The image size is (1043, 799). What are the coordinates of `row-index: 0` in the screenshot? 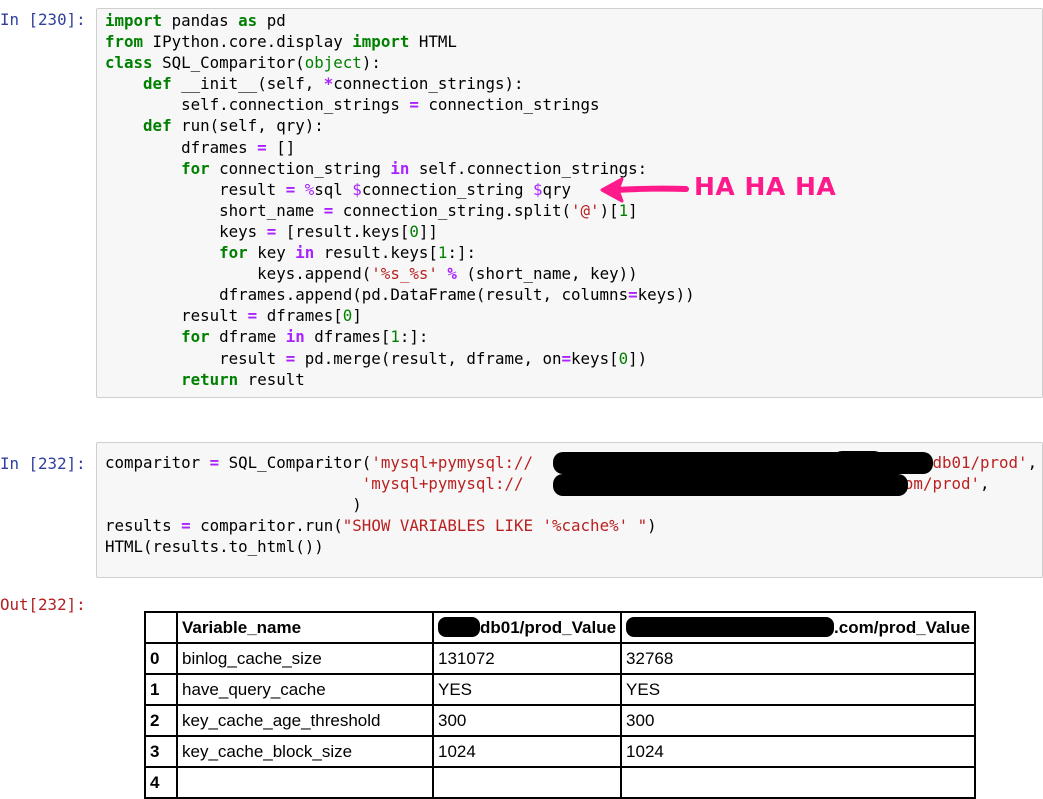 It's located at (161, 658).